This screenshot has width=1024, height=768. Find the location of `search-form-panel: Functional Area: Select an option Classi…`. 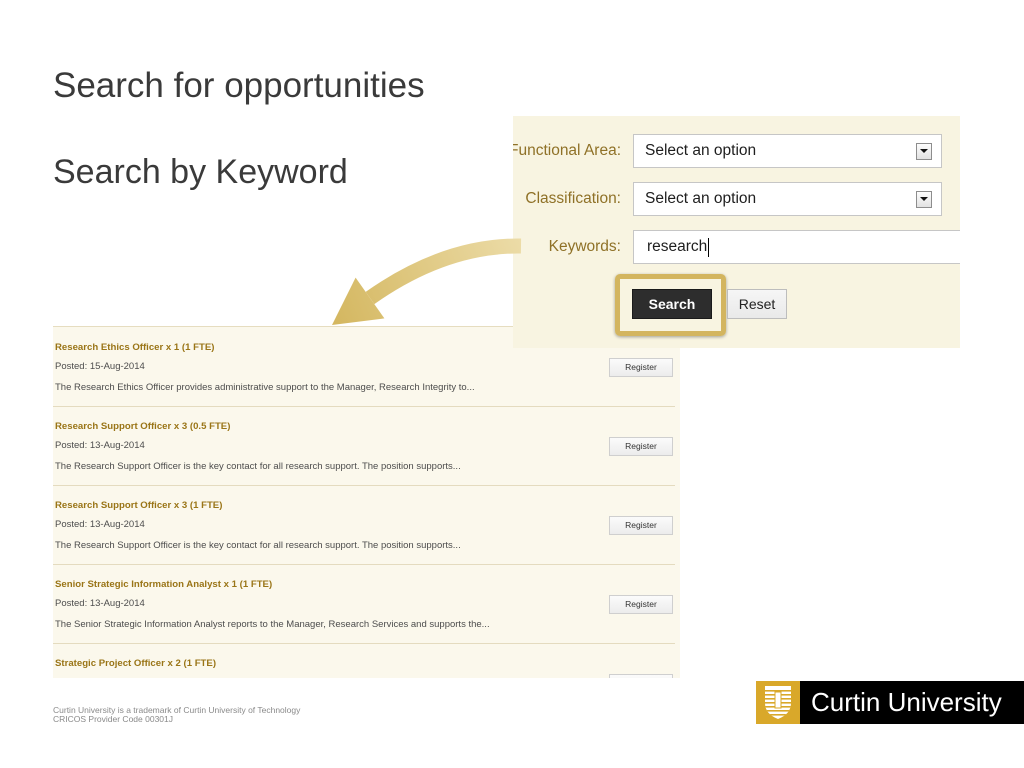

search-form-panel: Functional Area: Select an option Classi… is located at coordinates (736, 232).